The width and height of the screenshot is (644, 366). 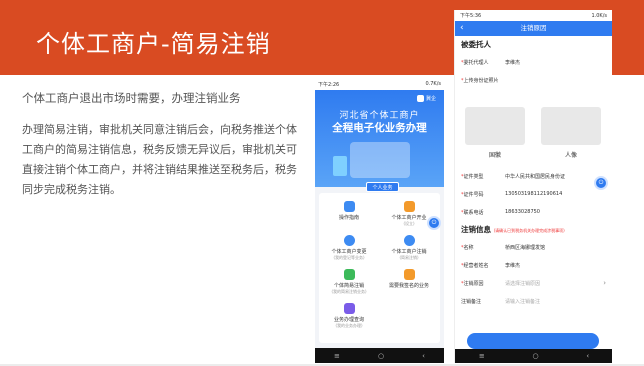 What do you see at coordinates (473, 212) in the screenshot?
I see `phone-label: 联系电话` at bounding box center [473, 212].